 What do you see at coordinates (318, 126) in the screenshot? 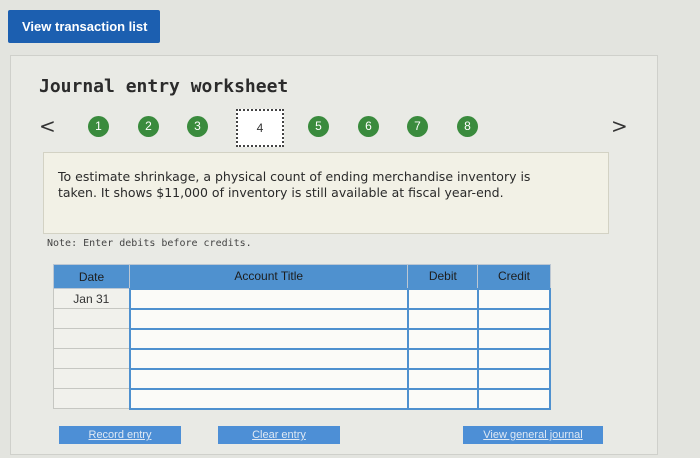
I see `step-5-button: 5` at bounding box center [318, 126].